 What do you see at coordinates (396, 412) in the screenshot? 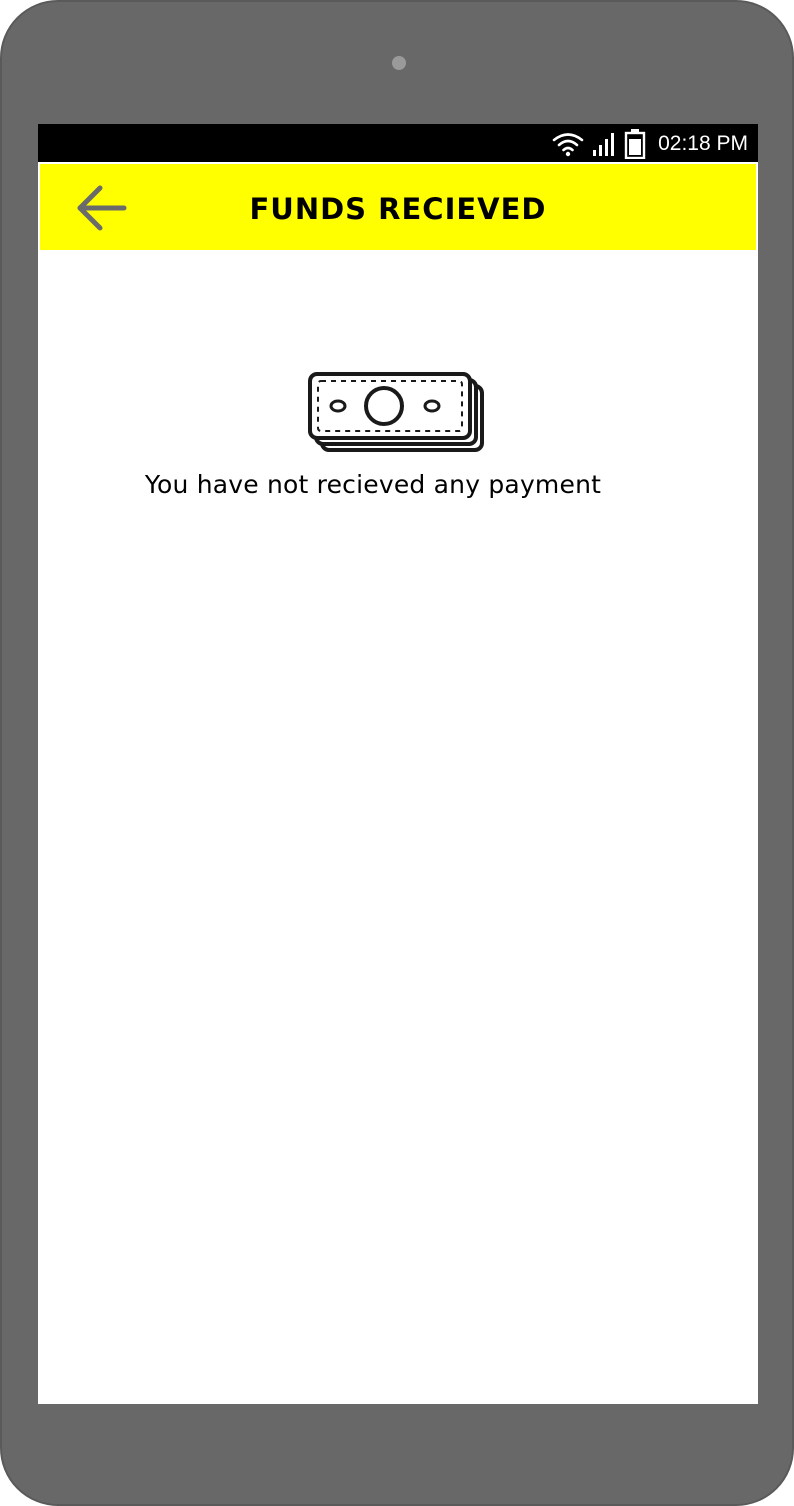
I see `money-stack-icon` at bounding box center [396, 412].